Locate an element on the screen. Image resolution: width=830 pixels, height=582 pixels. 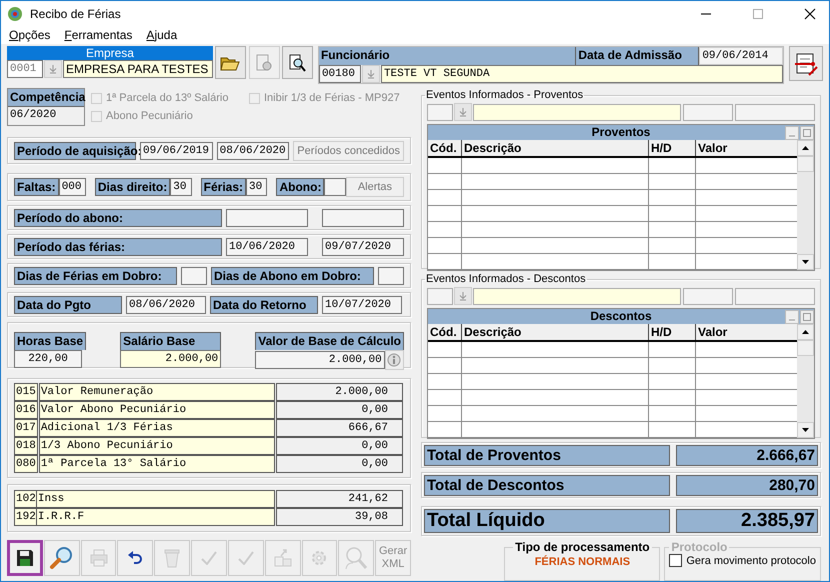
end-date-field: 09/07/2020 is located at coordinates (363, 247).